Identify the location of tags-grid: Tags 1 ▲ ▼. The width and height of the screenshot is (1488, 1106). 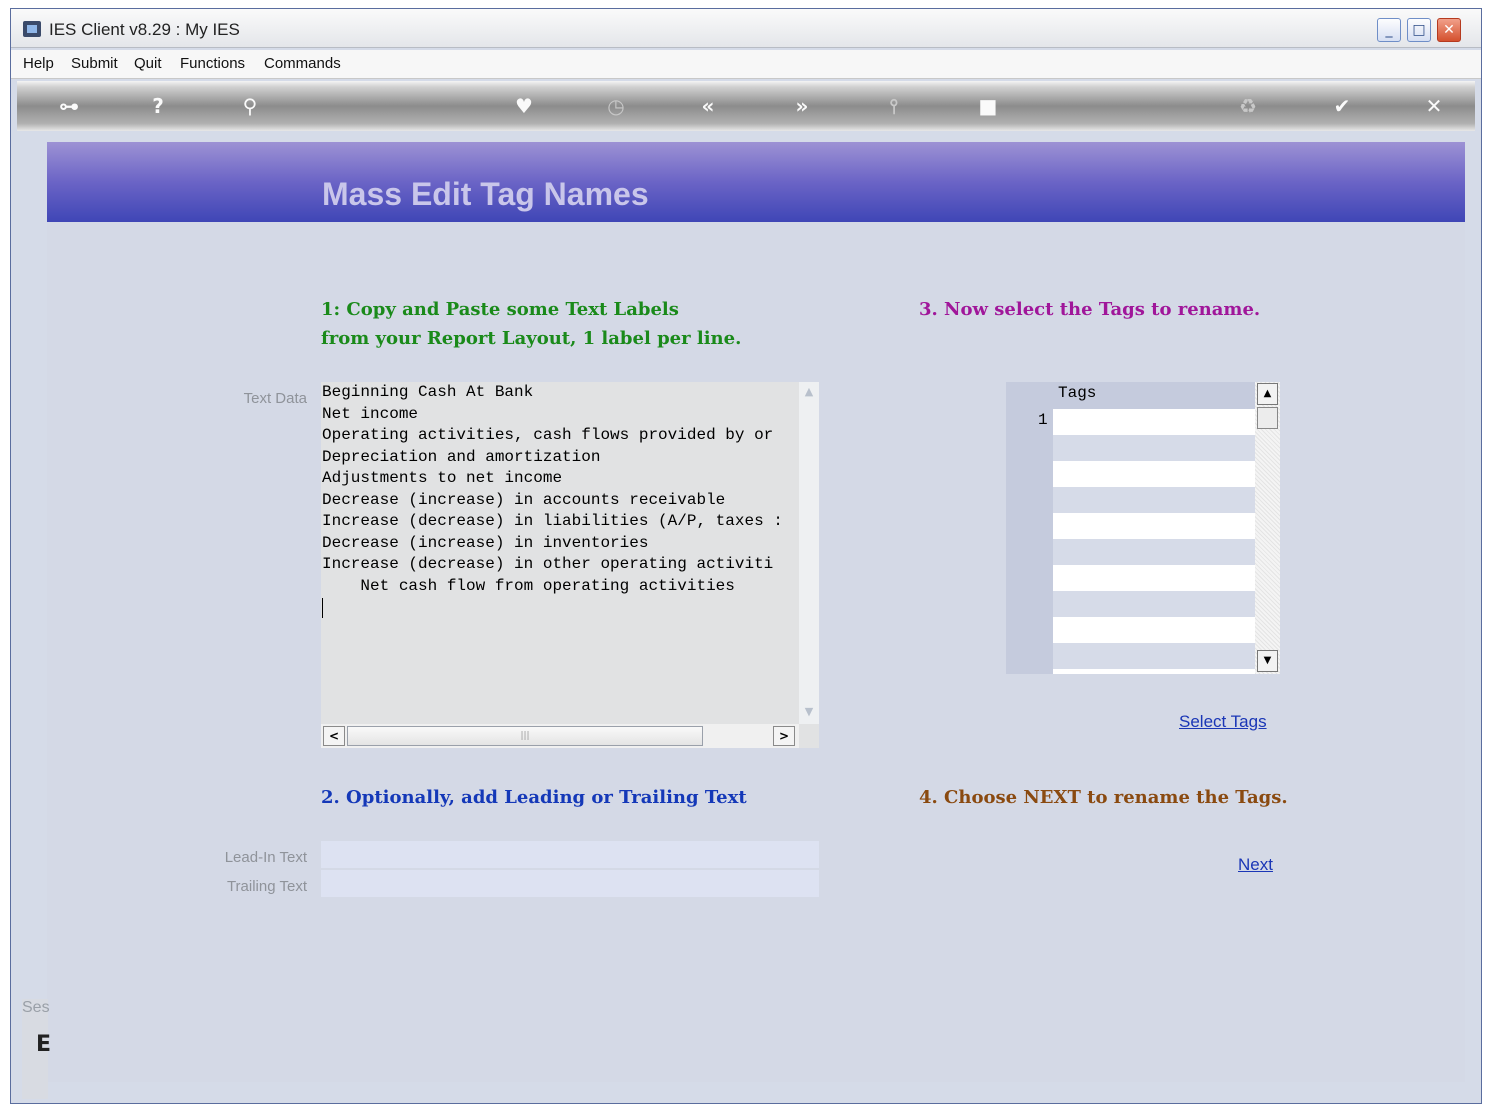
(1143, 528).